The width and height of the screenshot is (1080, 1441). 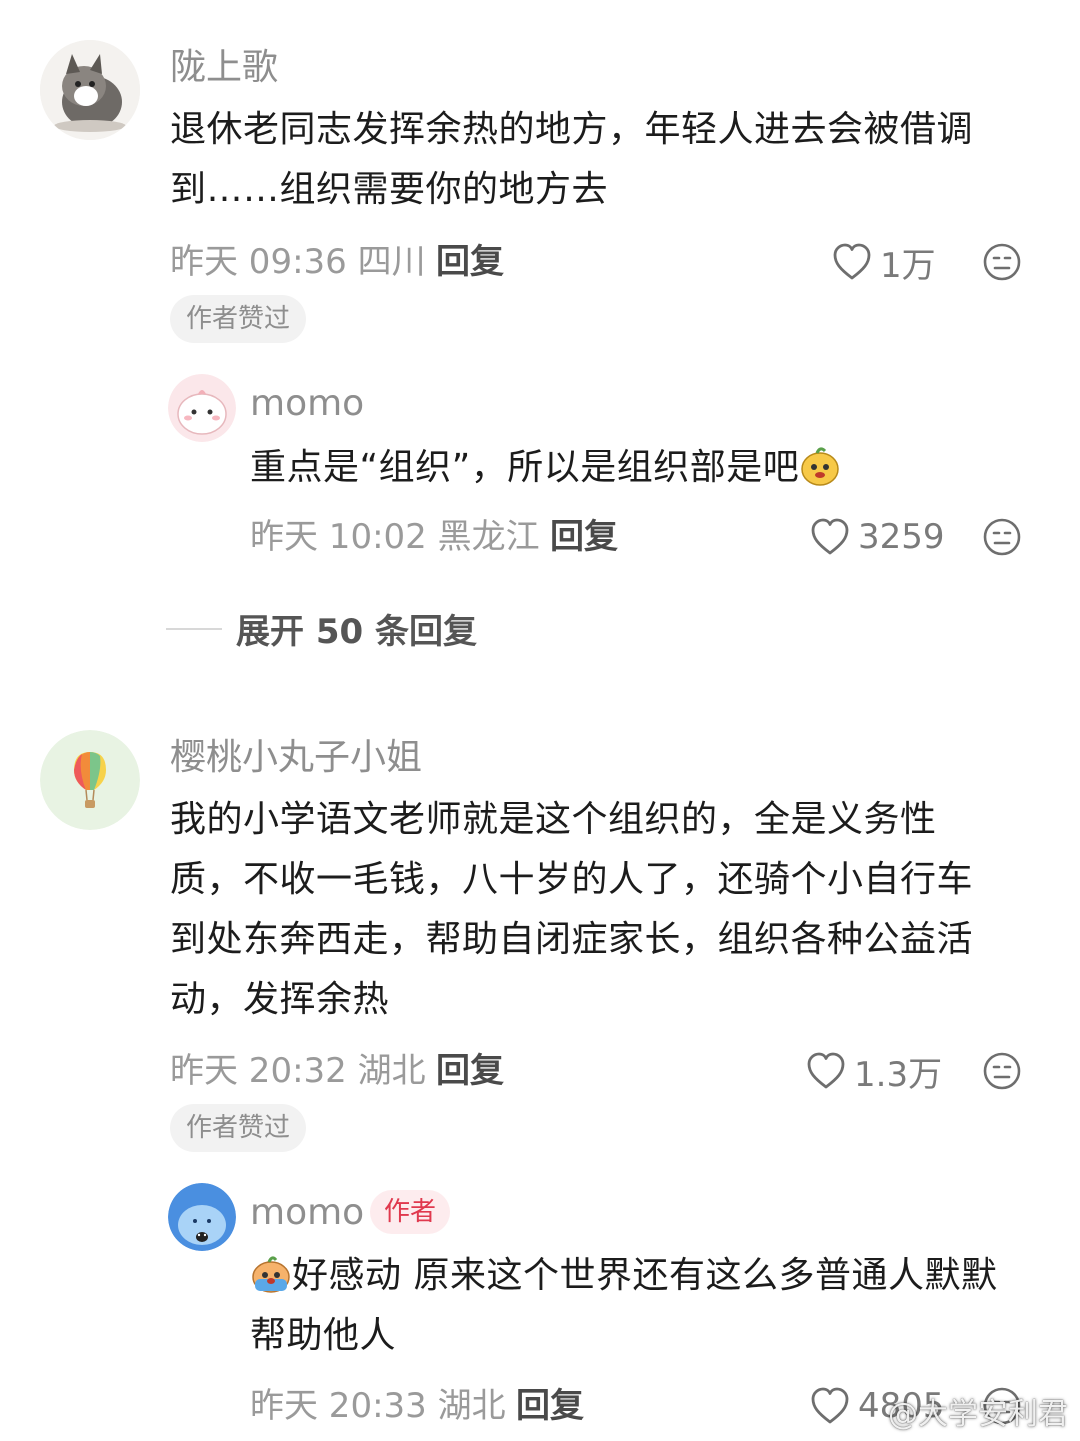 I want to click on like-button: 3259, so click(x=877, y=537).